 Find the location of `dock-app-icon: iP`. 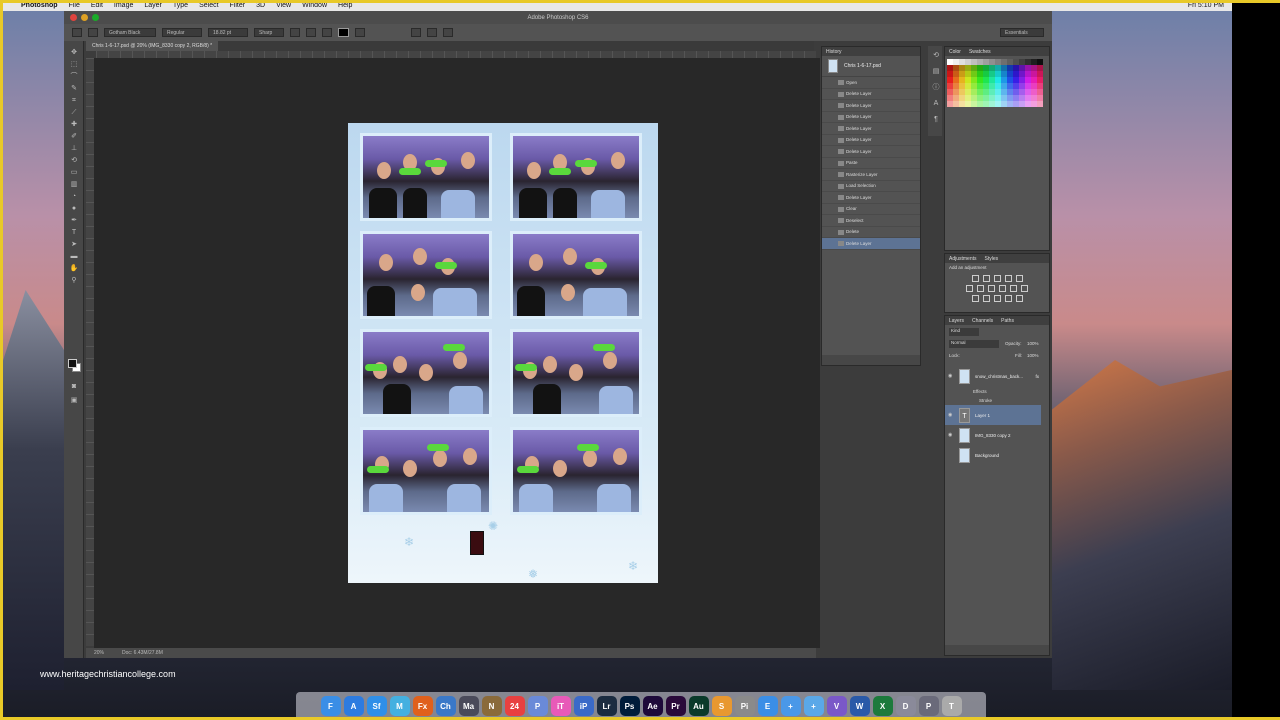

dock-app-icon: iP is located at coordinates (583, 706).